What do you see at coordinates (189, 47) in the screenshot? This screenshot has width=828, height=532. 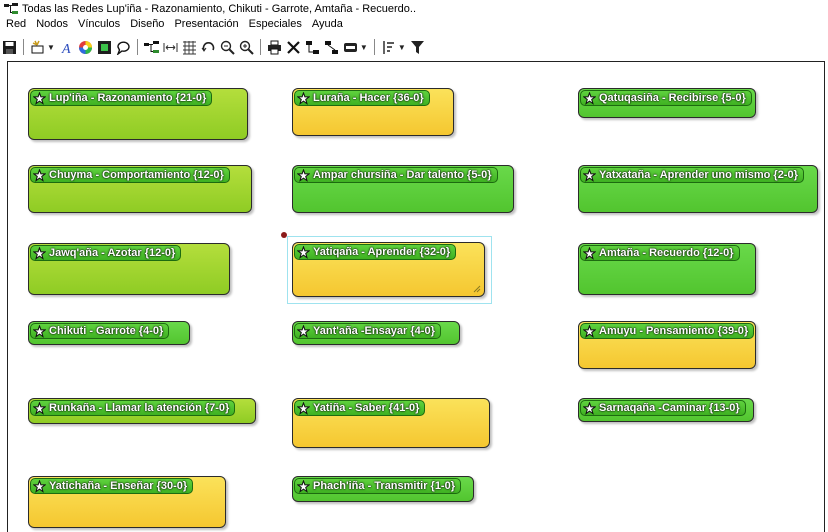 I see `grid-icon` at bounding box center [189, 47].